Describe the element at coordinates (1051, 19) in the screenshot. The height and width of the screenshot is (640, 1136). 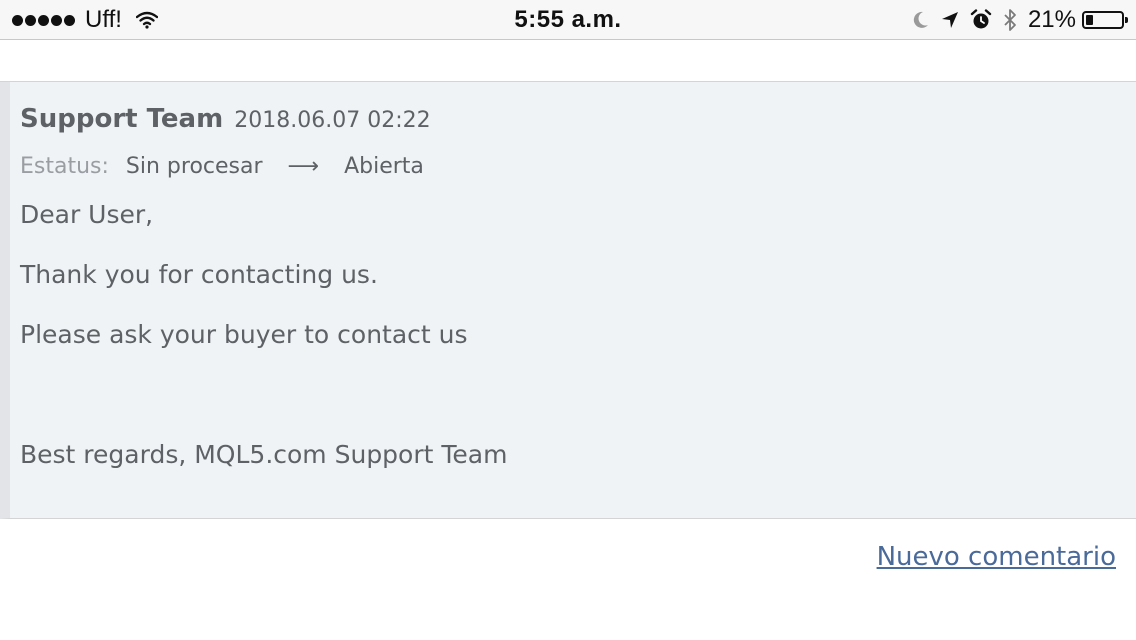
I see `battery-percent: 21%` at that location.